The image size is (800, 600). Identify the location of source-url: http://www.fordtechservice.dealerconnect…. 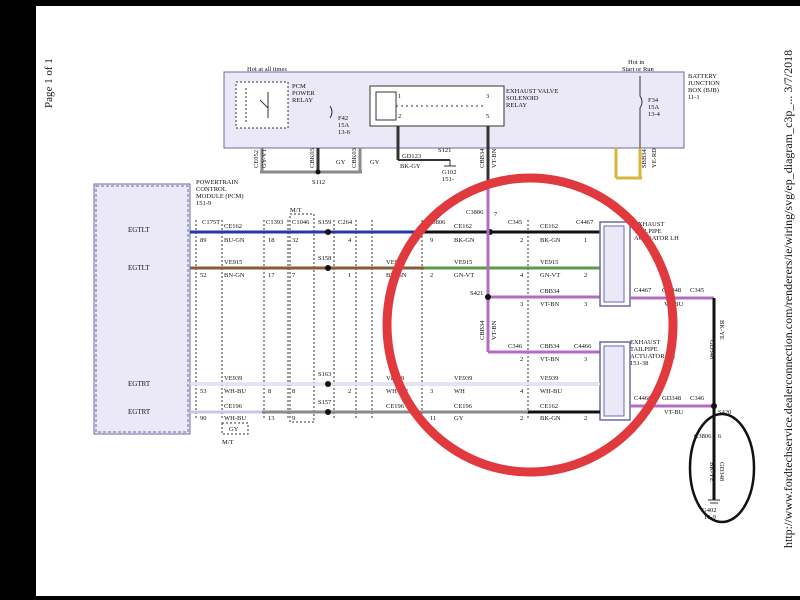
(788, 299).